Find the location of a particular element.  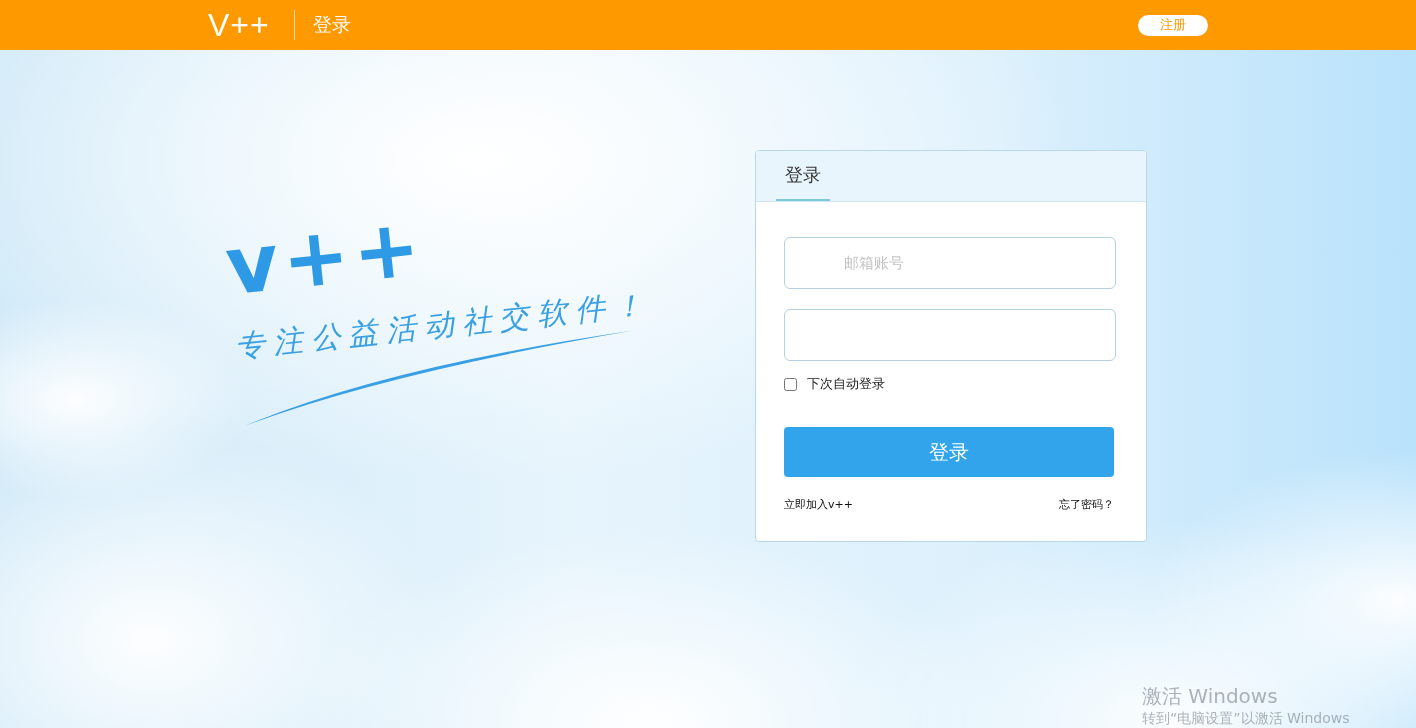

forgot-password-link: 忘了密码？ is located at coordinates (1086, 504).